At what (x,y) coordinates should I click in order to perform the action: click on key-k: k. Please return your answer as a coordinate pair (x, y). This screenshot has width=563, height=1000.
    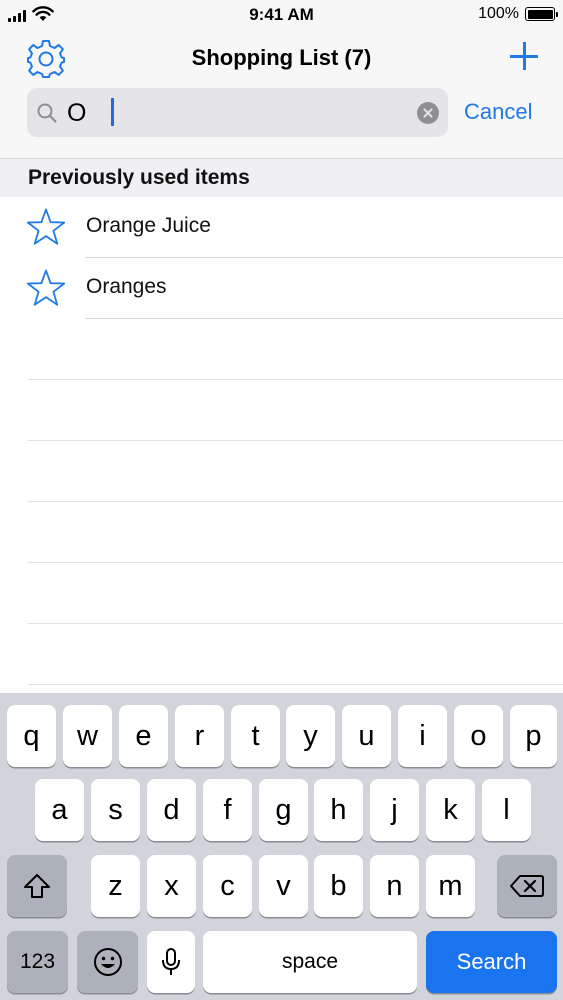
    Looking at the image, I should click on (450, 810).